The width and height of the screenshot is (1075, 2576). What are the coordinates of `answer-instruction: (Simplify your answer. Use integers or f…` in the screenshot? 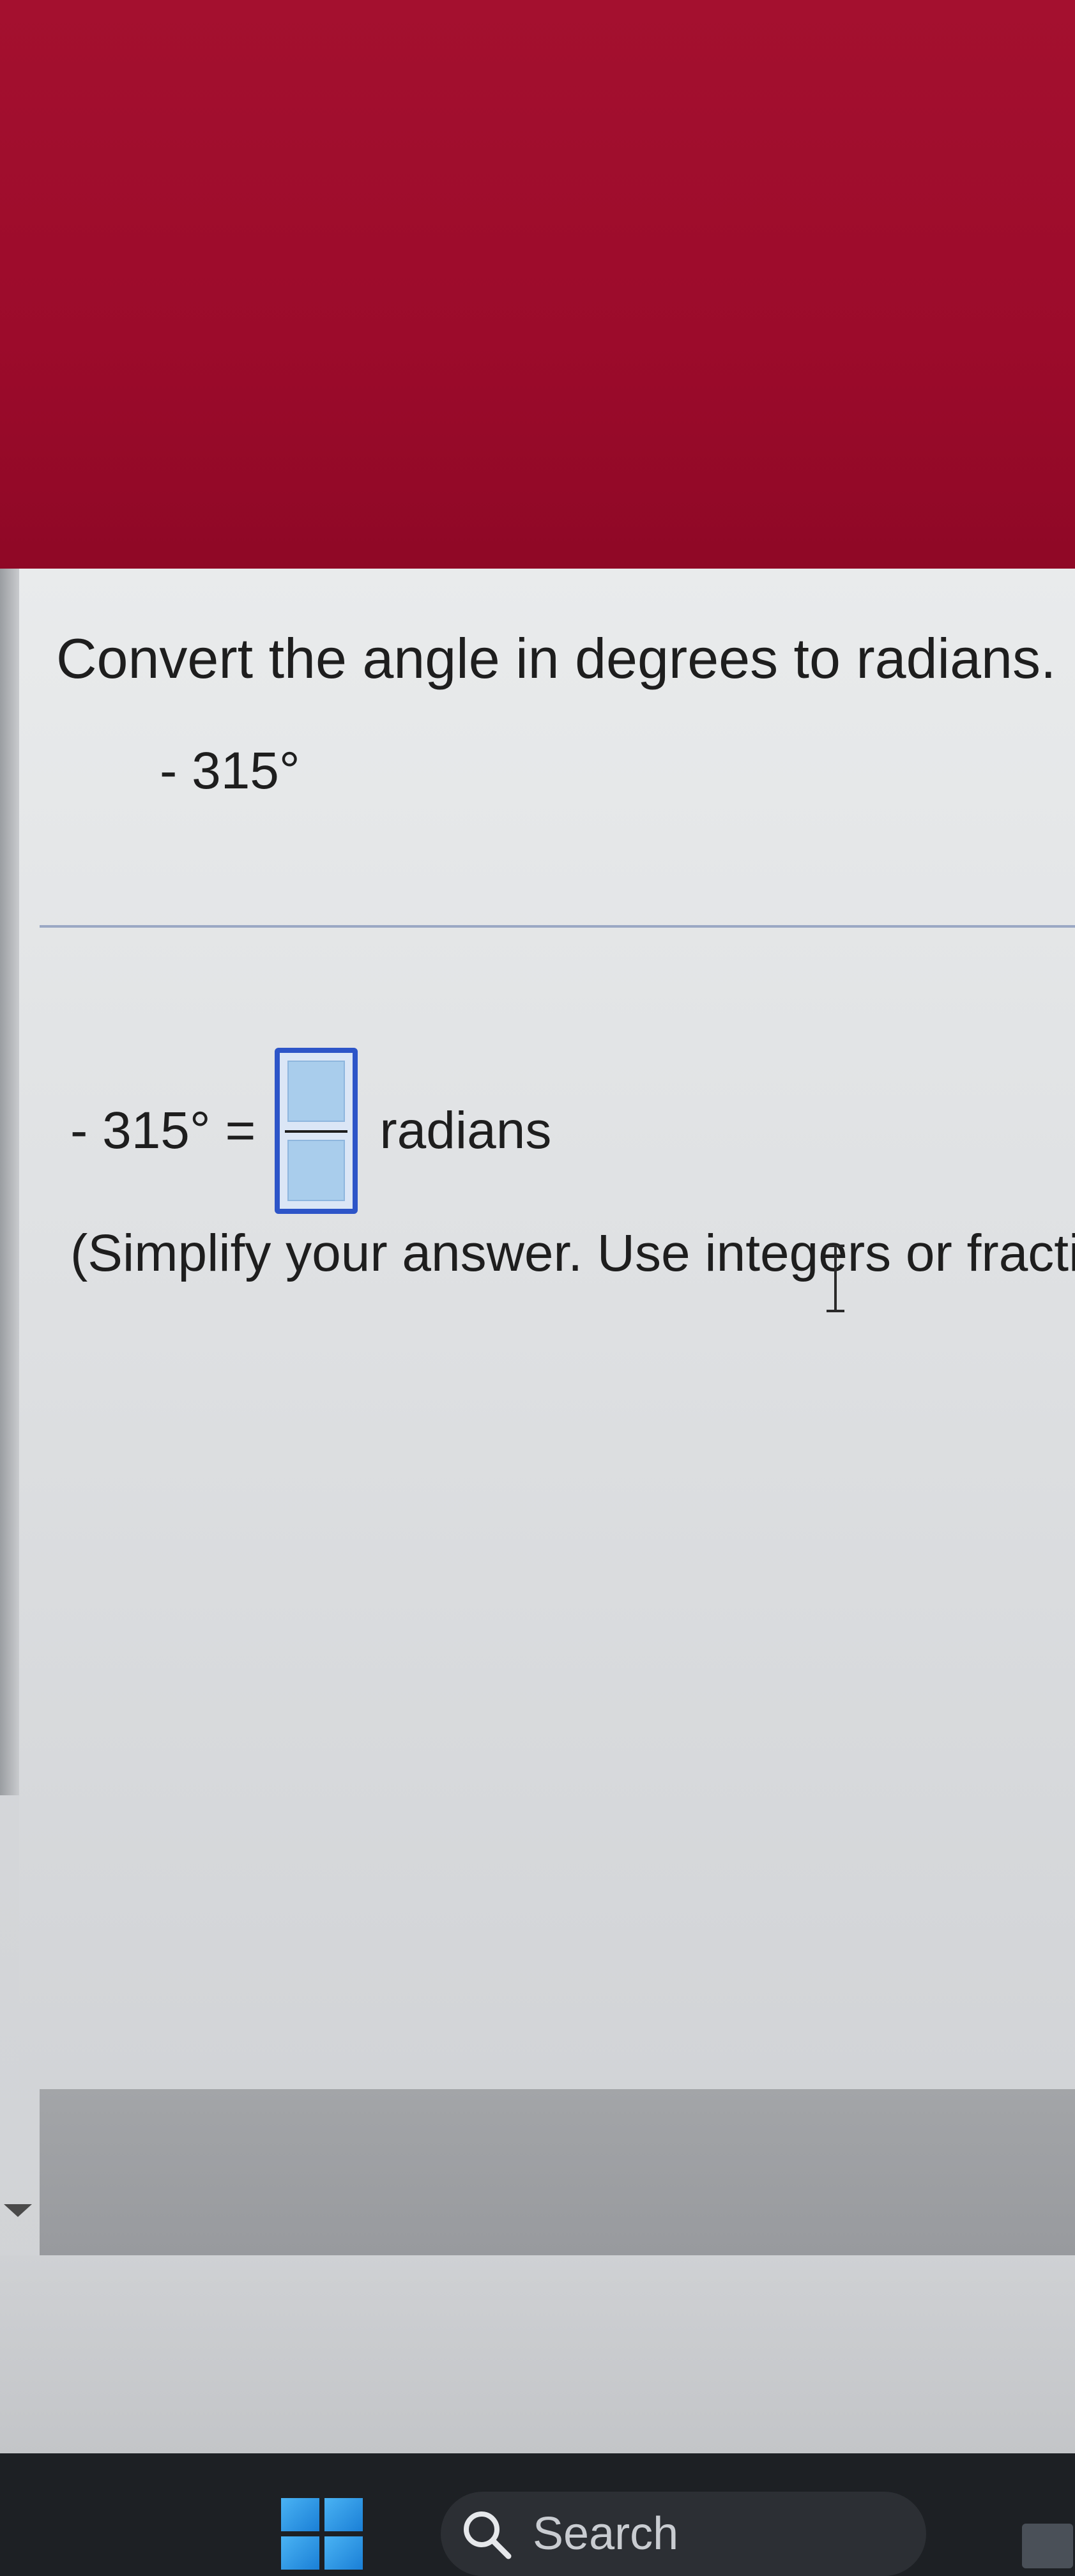 It's located at (572, 1253).